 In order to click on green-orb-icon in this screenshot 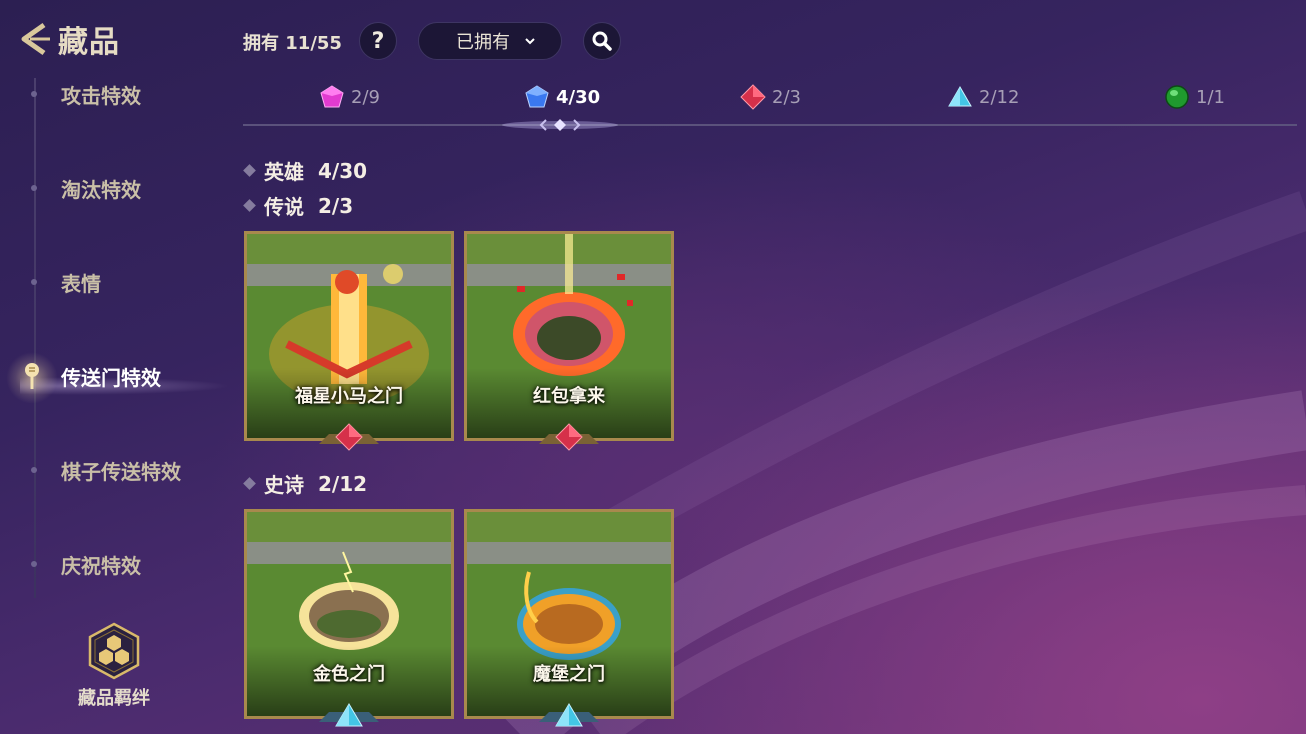, I will do `click(1177, 97)`.